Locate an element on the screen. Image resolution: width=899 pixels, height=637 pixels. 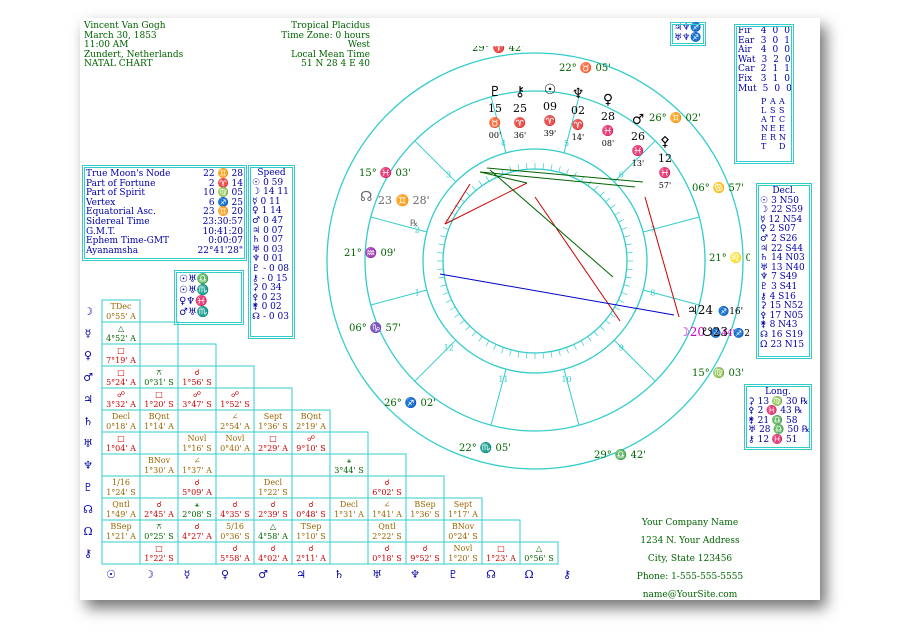
decl-title: Decl. is located at coordinates (784, 191).